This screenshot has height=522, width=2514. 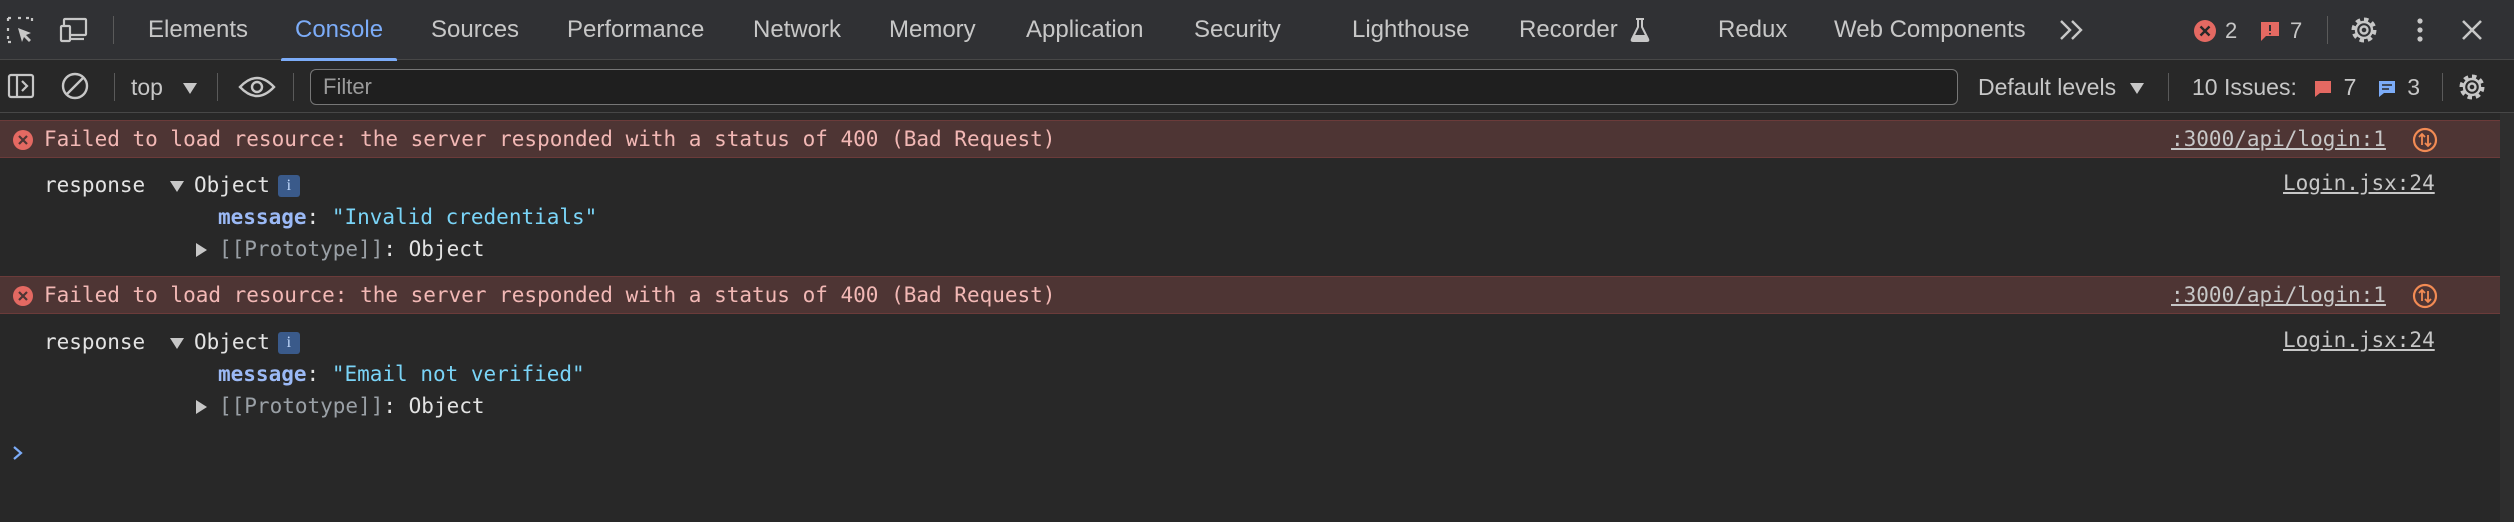 What do you see at coordinates (2231, 30) in the screenshot?
I see `error-count: 2` at bounding box center [2231, 30].